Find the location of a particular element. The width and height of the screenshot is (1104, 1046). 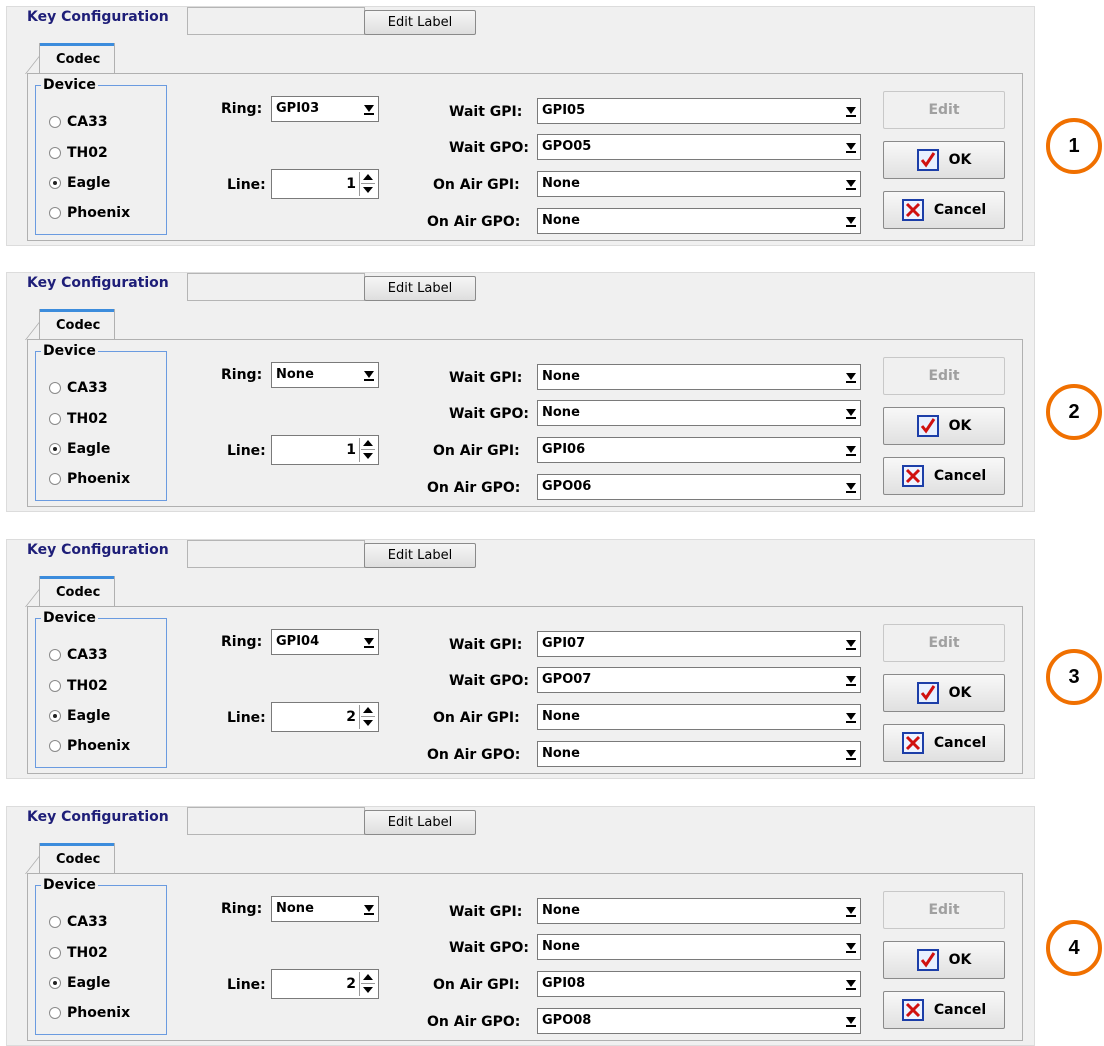

wait-gpo-select: GPO07 is located at coordinates (699, 680).